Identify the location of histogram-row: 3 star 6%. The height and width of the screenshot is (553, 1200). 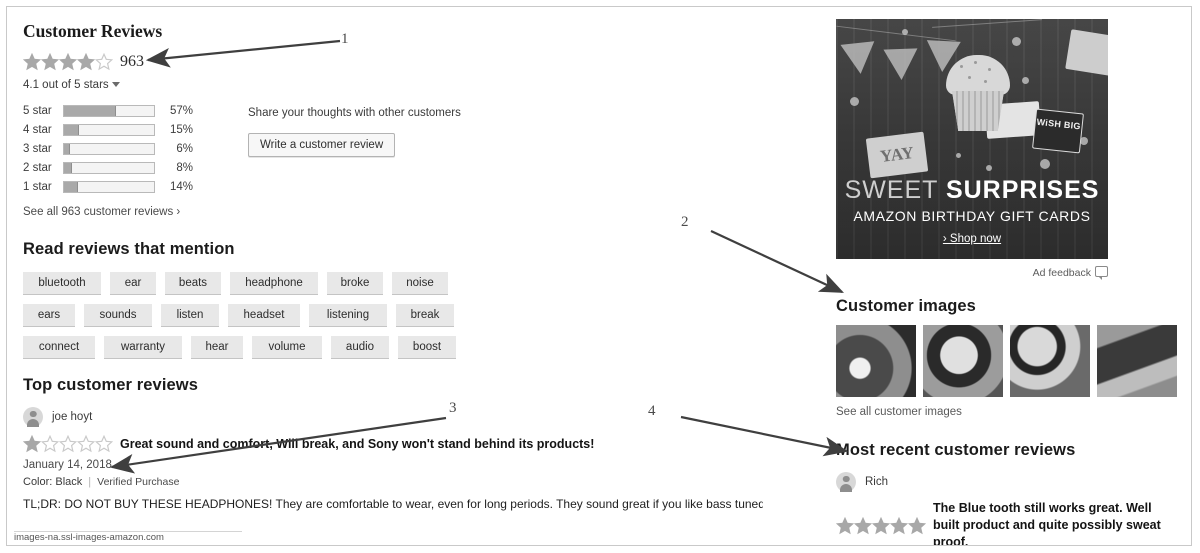
(112, 149).